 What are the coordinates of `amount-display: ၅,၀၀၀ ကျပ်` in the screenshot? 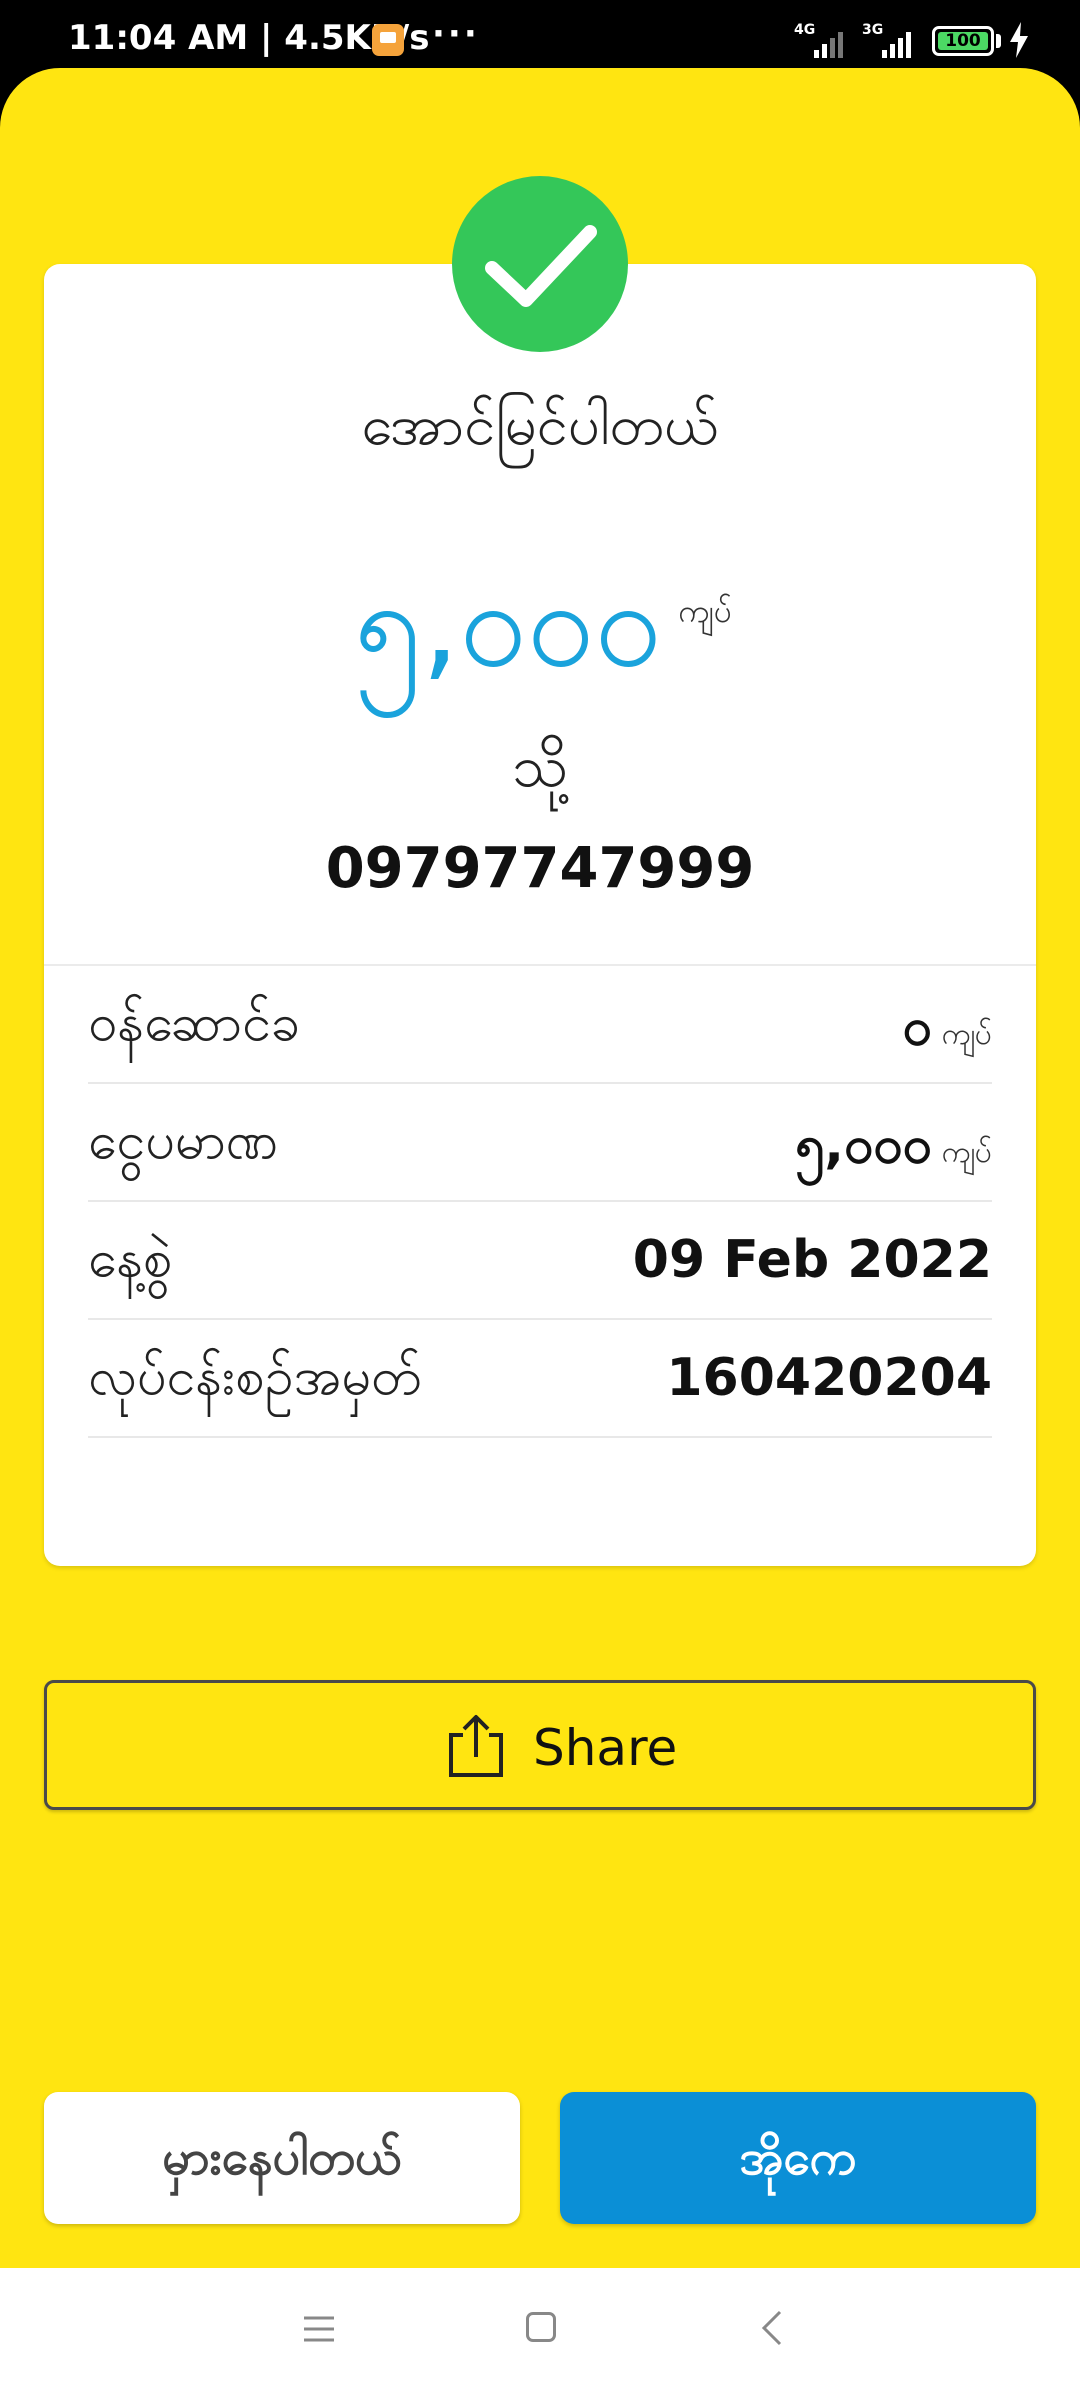 It's located at (540, 632).